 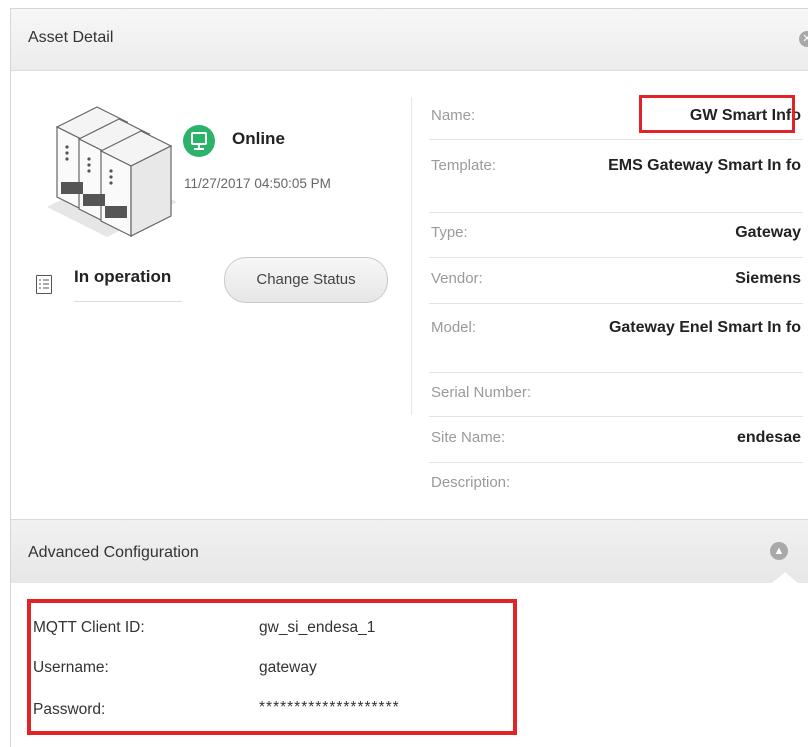 I want to click on detail-row-type: Type: Gateway, so click(x=616, y=235).